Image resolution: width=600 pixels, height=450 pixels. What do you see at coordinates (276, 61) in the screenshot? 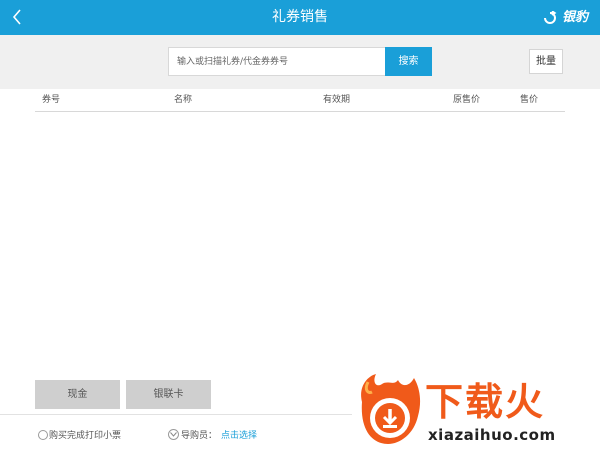
I see `coupon-search-input` at bounding box center [276, 61].